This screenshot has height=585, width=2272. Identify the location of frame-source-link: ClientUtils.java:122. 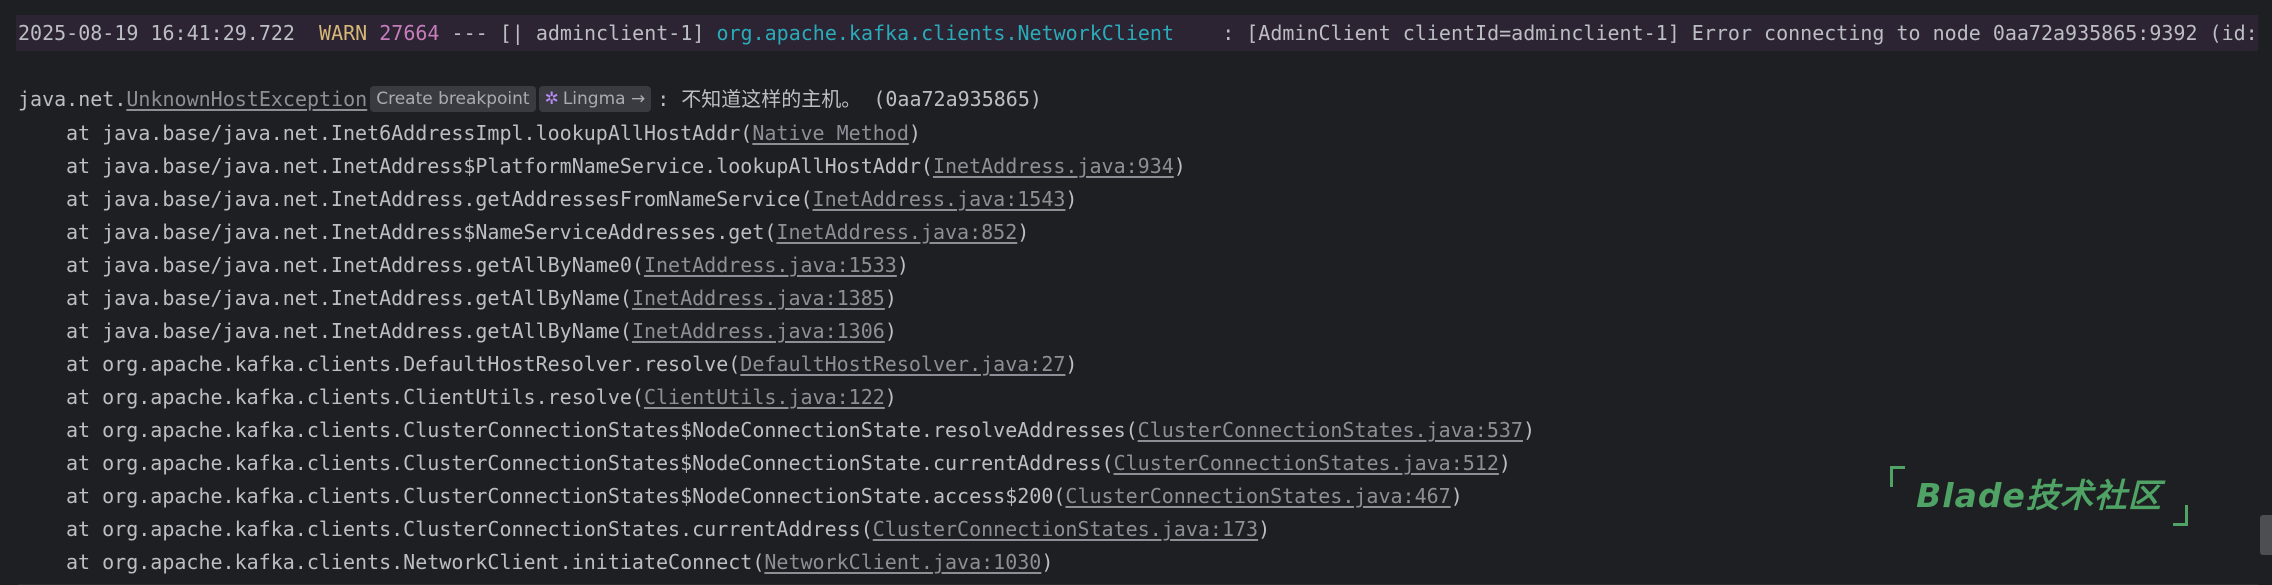
(764, 397).